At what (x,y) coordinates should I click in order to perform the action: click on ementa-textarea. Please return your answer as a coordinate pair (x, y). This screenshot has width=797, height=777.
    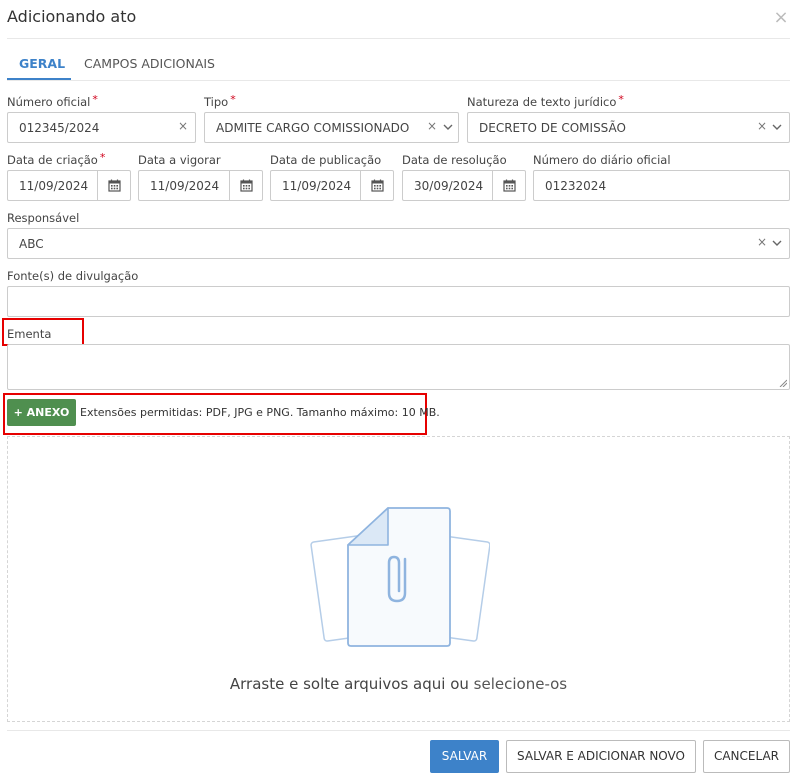
    Looking at the image, I should click on (398, 367).